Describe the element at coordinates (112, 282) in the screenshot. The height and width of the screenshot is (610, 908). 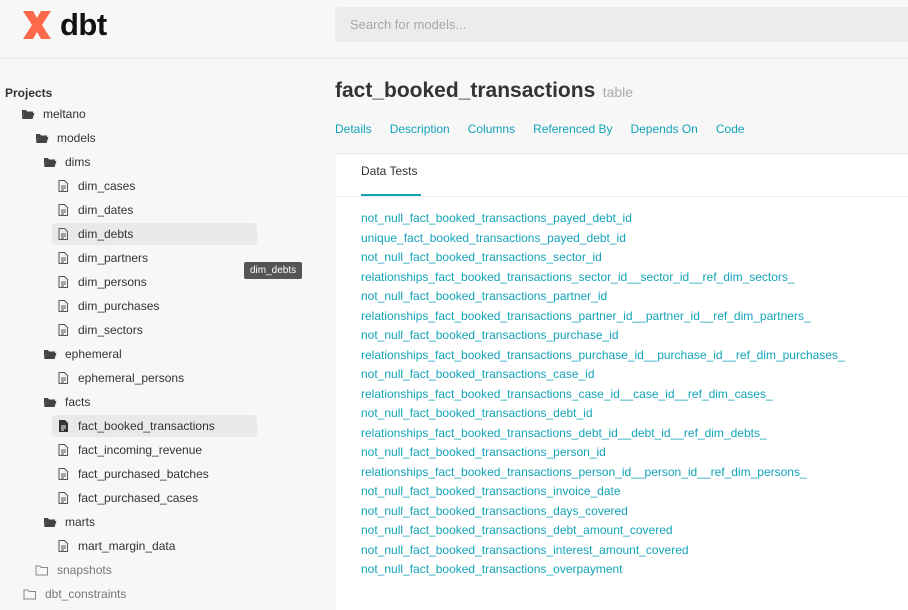
I see `sidebar-item-label: dim_persons` at that location.